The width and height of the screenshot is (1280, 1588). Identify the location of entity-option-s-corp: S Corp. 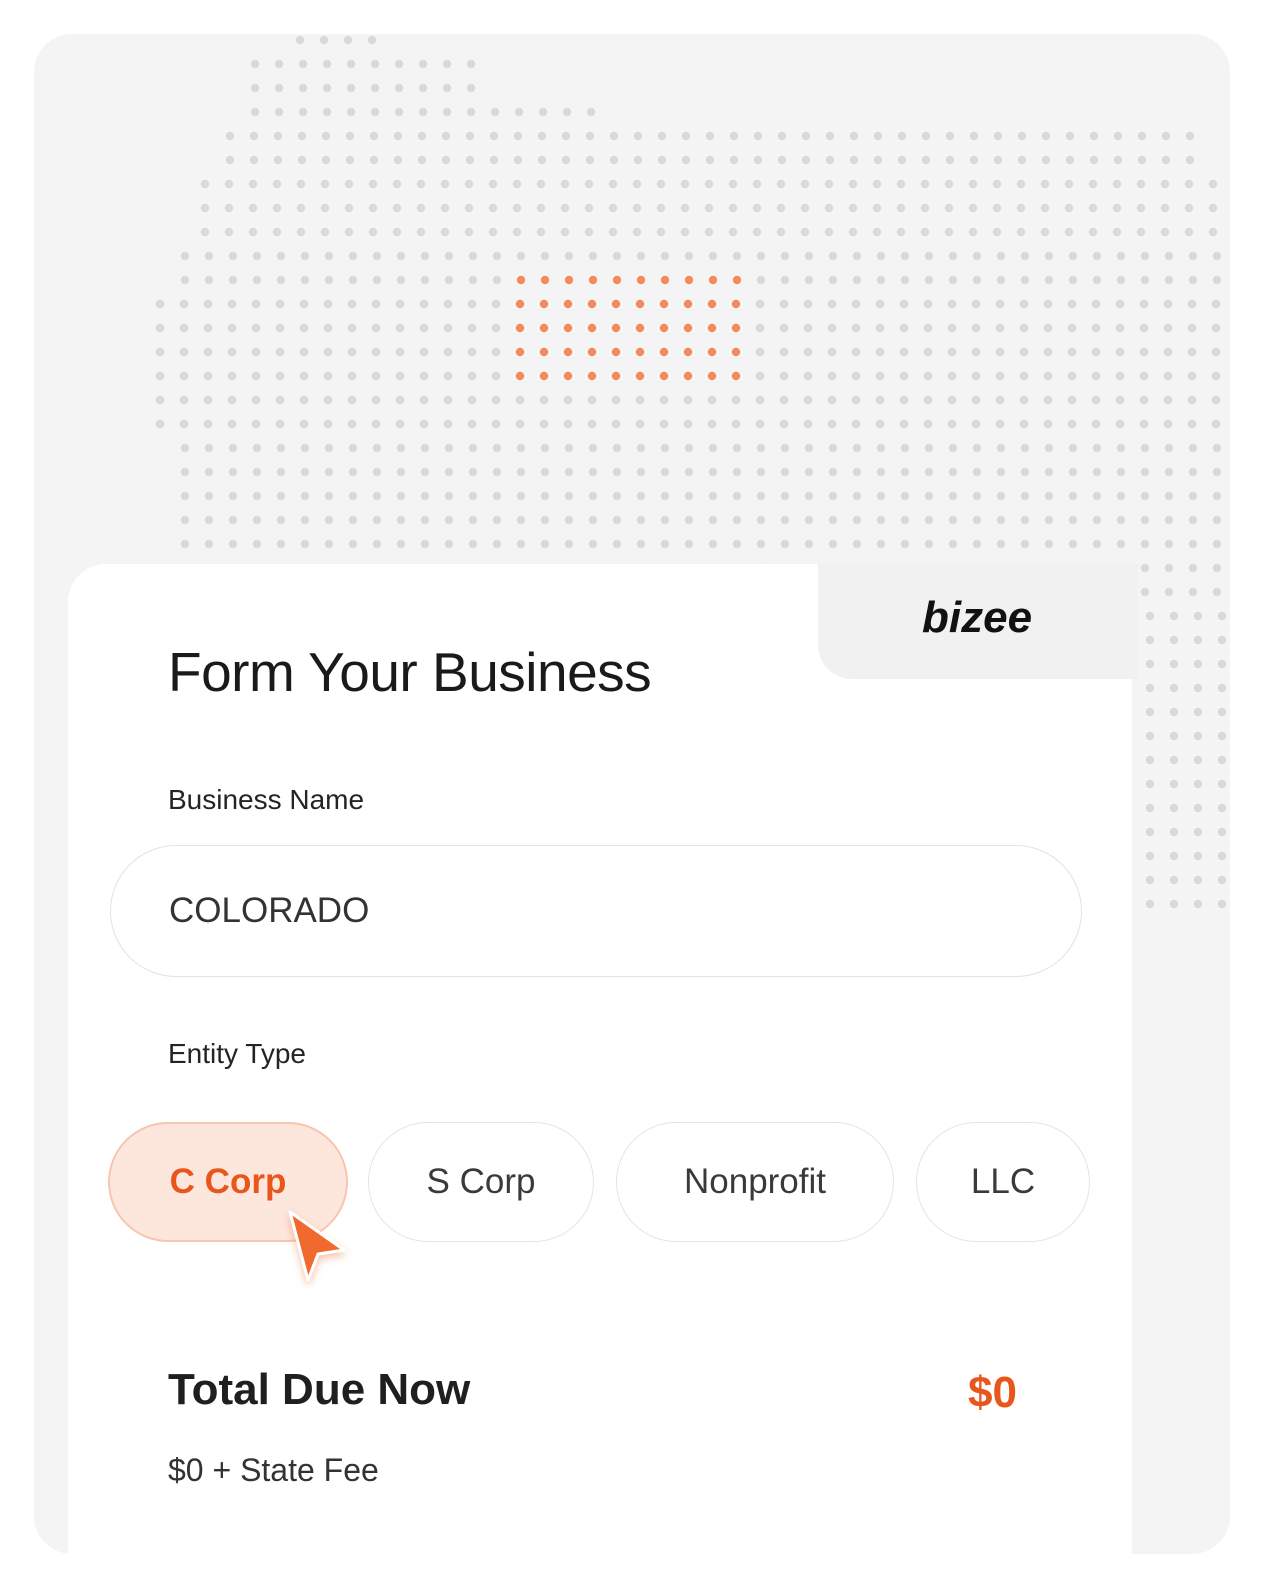
(481, 1182).